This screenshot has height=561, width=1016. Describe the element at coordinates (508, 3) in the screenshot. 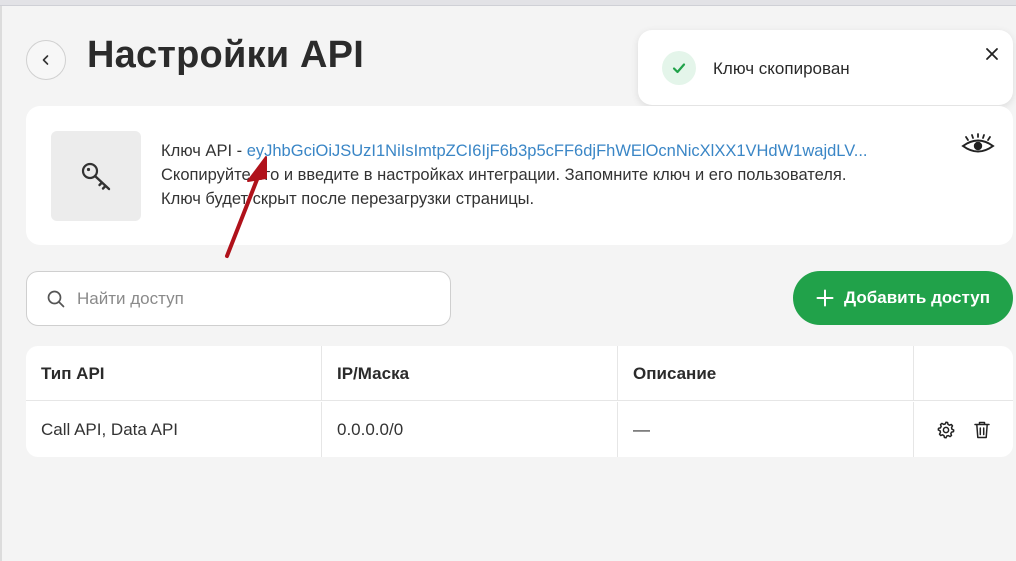

I see `browser-top-edge` at that location.